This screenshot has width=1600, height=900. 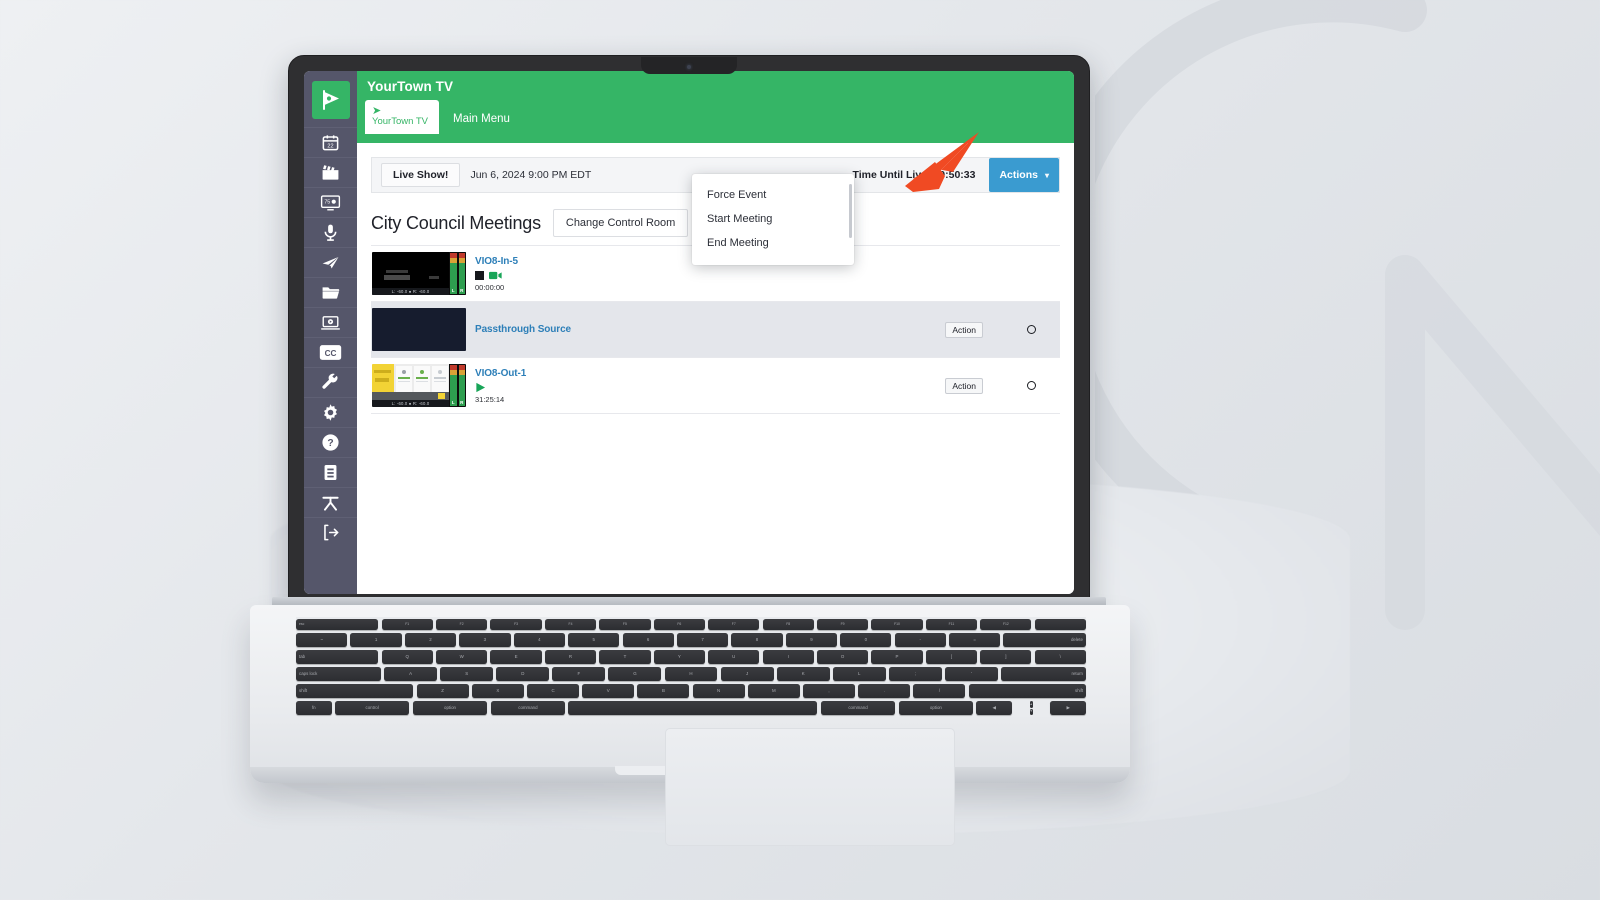 I want to click on audio-meters: L R, so click(x=457, y=273).